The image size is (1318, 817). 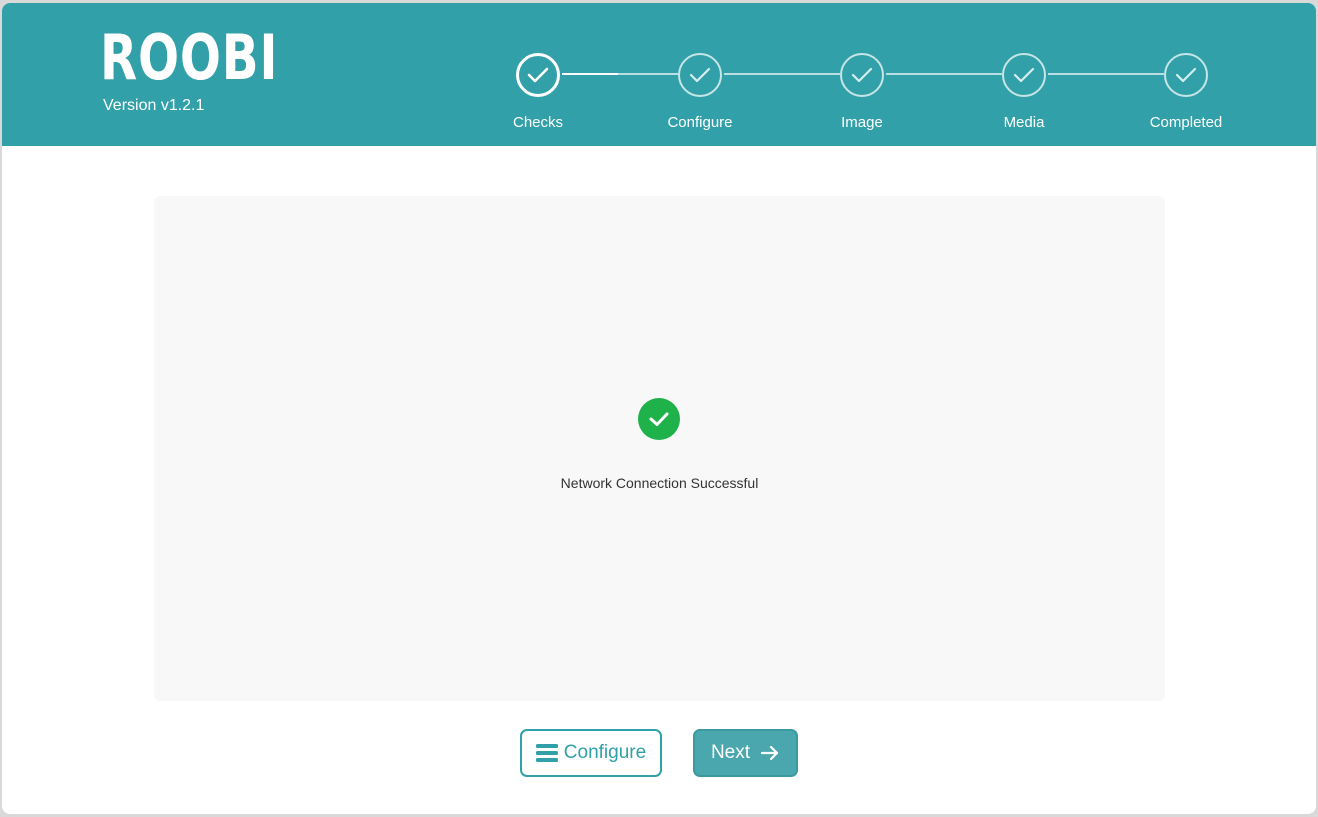 What do you see at coordinates (1024, 122) in the screenshot?
I see `step-label-media: Media` at bounding box center [1024, 122].